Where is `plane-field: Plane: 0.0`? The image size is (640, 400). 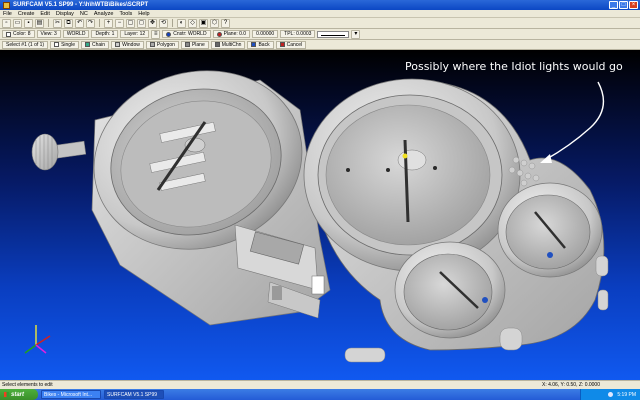
plane-field: Plane: 0.0 is located at coordinates (231, 34).